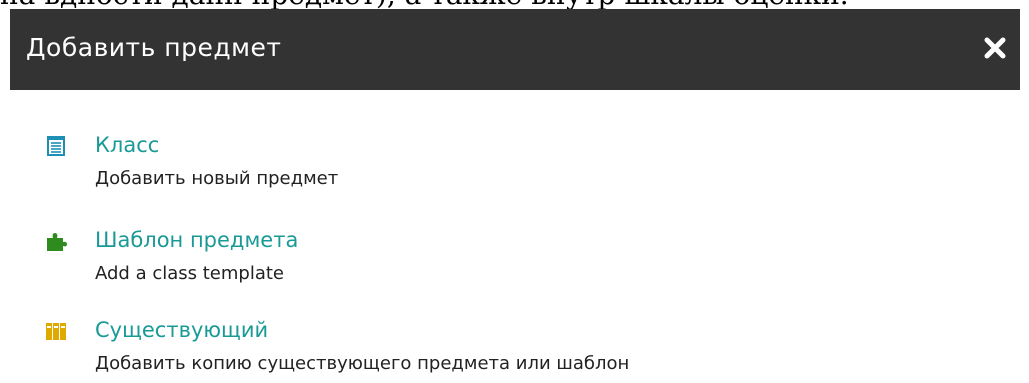 The width and height of the screenshot is (1029, 383). What do you see at coordinates (196, 240) in the screenshot?
I see `option-template-label: Шаблон предмета` at bounding box center [196, 240].